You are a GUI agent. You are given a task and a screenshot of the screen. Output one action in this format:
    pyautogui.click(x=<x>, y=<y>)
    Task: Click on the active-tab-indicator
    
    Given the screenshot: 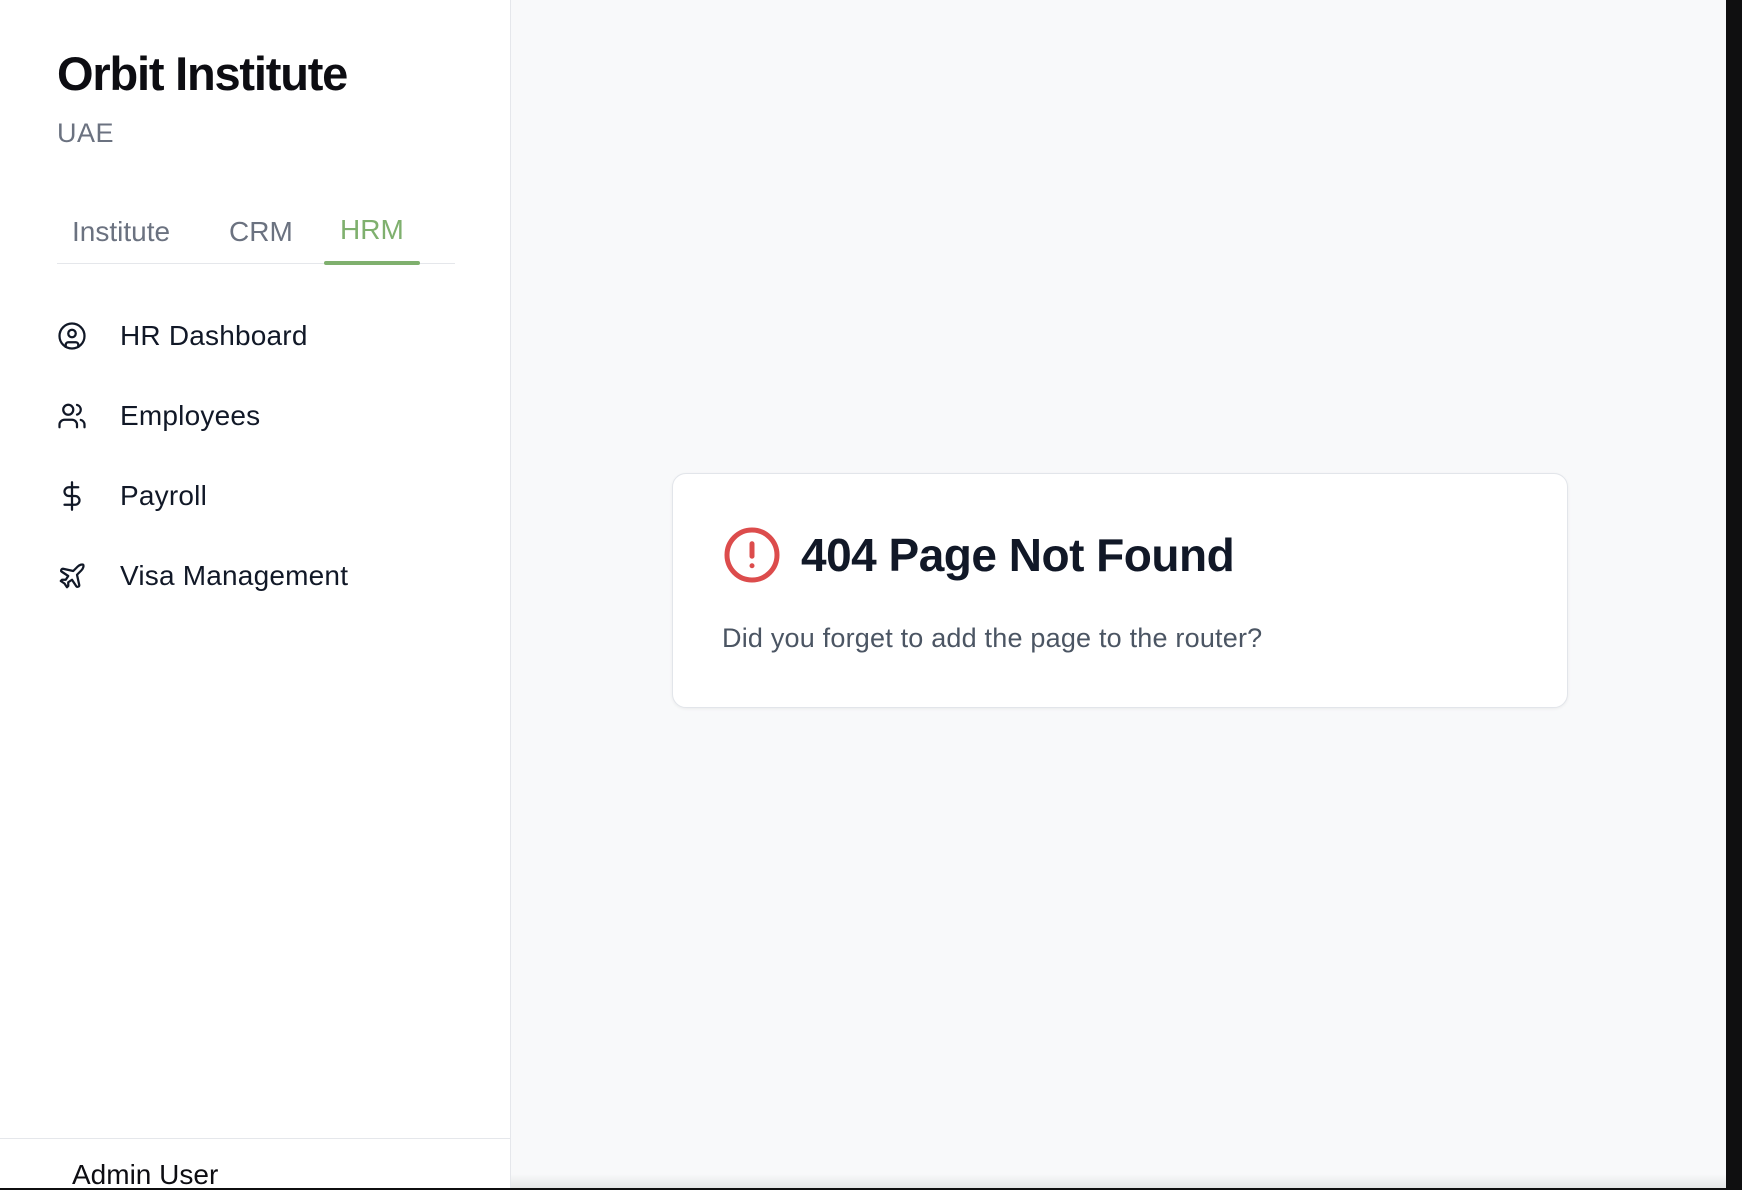 What is the action you would take?
    pyautogui.click(x=372, y=263)
    